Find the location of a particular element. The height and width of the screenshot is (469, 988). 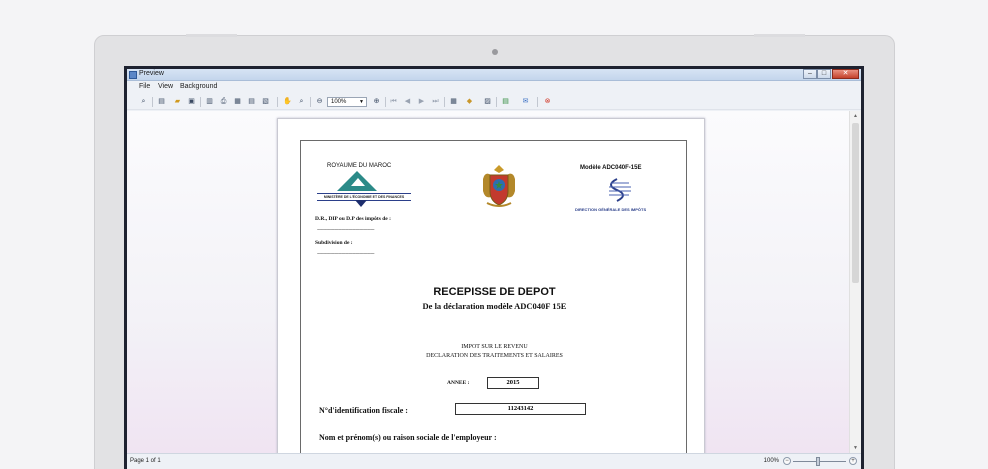

menu-bar: File View Background is located at coordinates (494, 87).